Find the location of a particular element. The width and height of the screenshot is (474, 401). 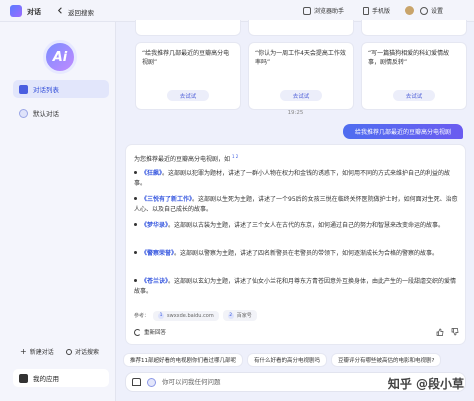

sidebar-item-label: 默认对话 is located at coordinates (46, 114).